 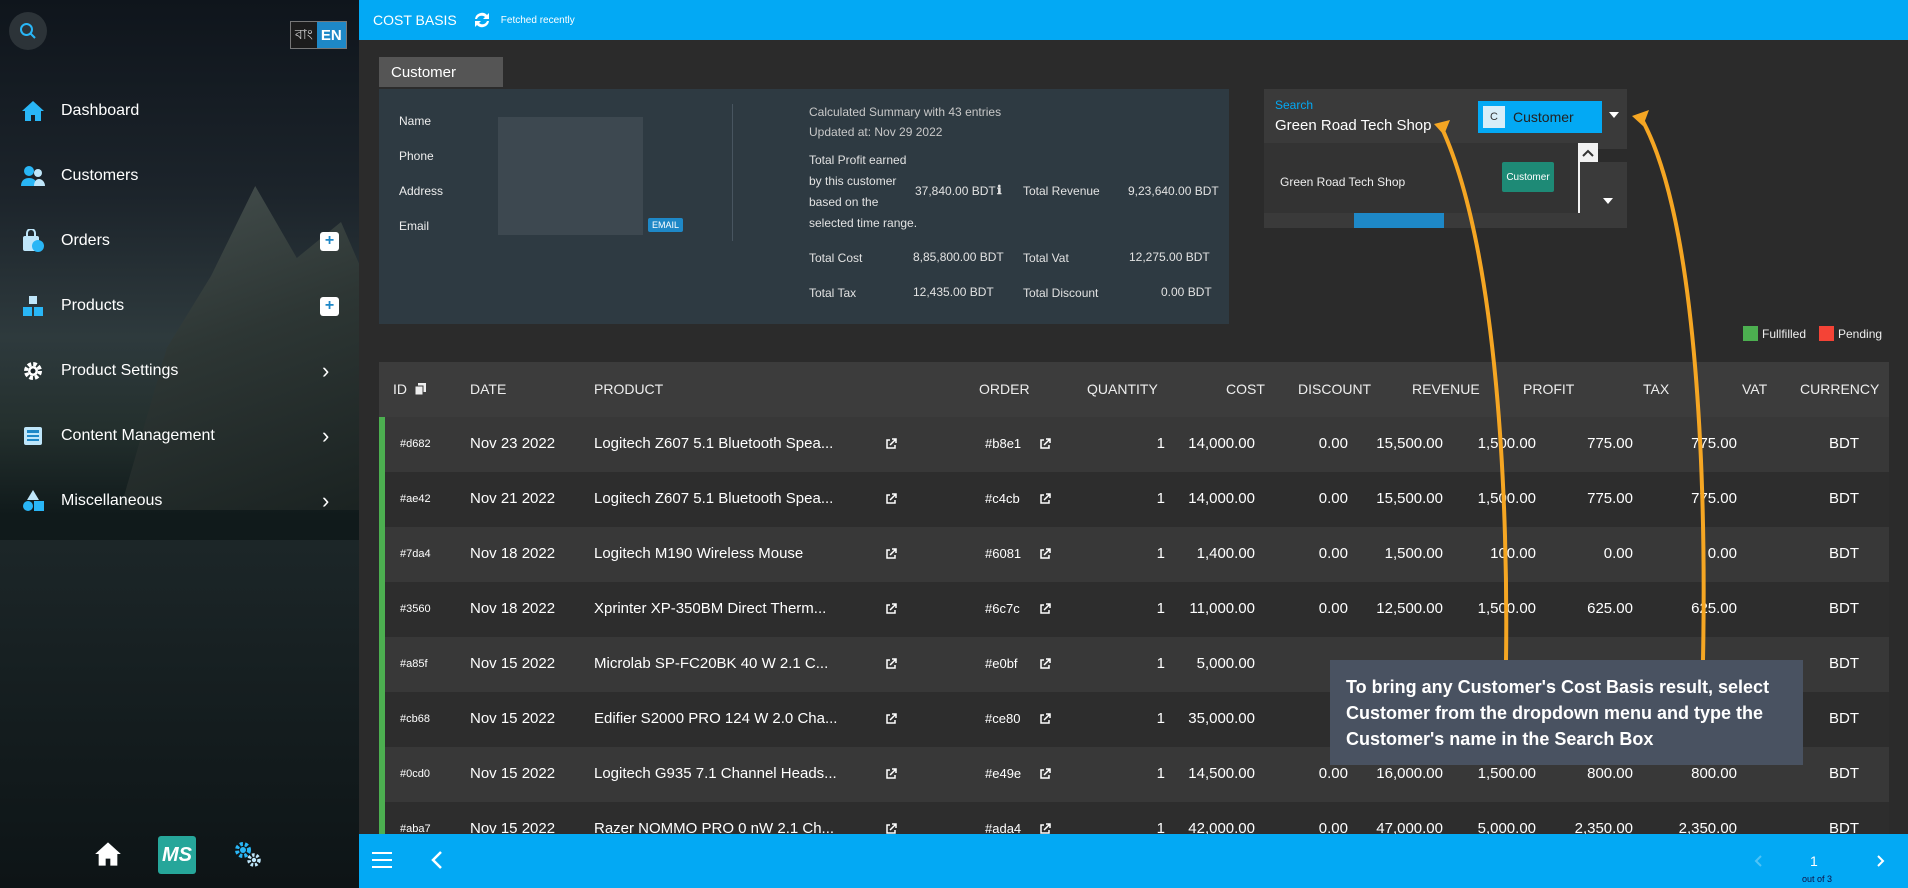 I want to click on app-logo: MS, so click(x=177, y=855).